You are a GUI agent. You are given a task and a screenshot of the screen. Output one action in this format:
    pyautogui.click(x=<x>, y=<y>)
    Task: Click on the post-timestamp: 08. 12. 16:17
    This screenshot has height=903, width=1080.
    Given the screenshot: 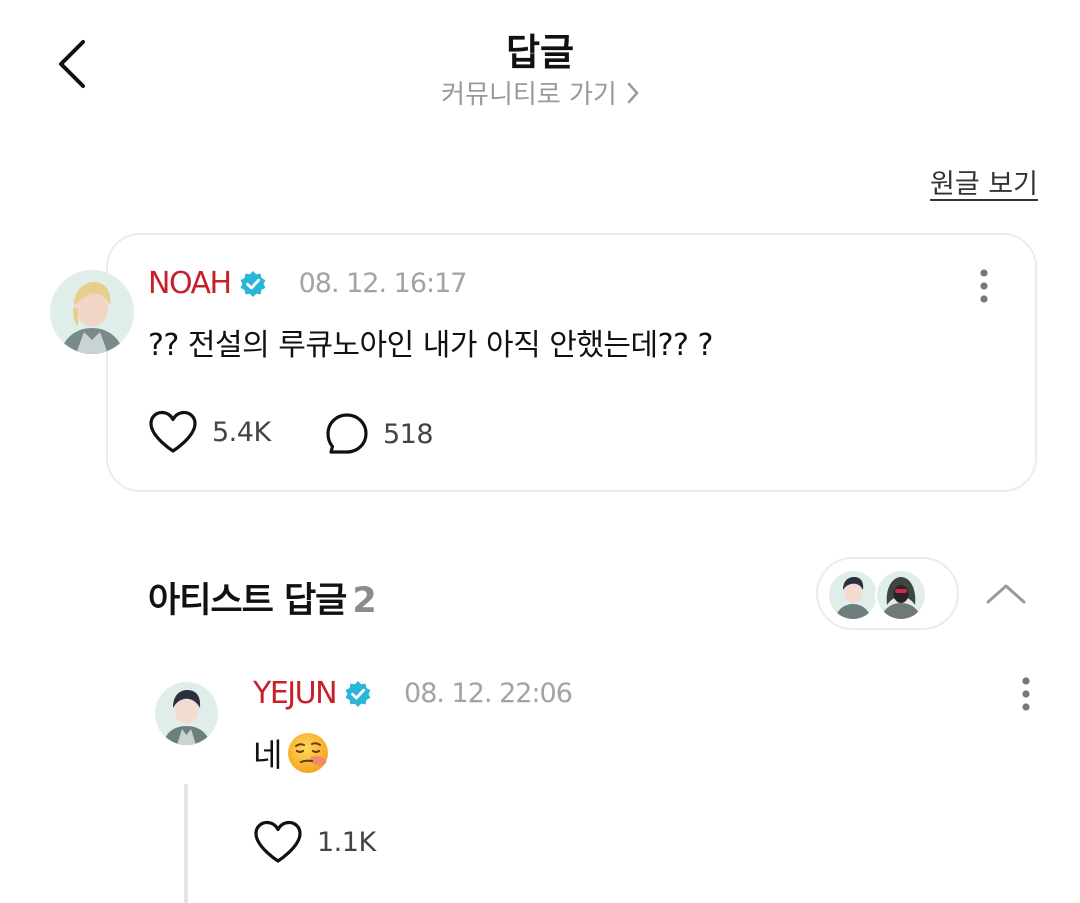 What is the action you would take?
    pyautogui.click(x=383, y=283)
    